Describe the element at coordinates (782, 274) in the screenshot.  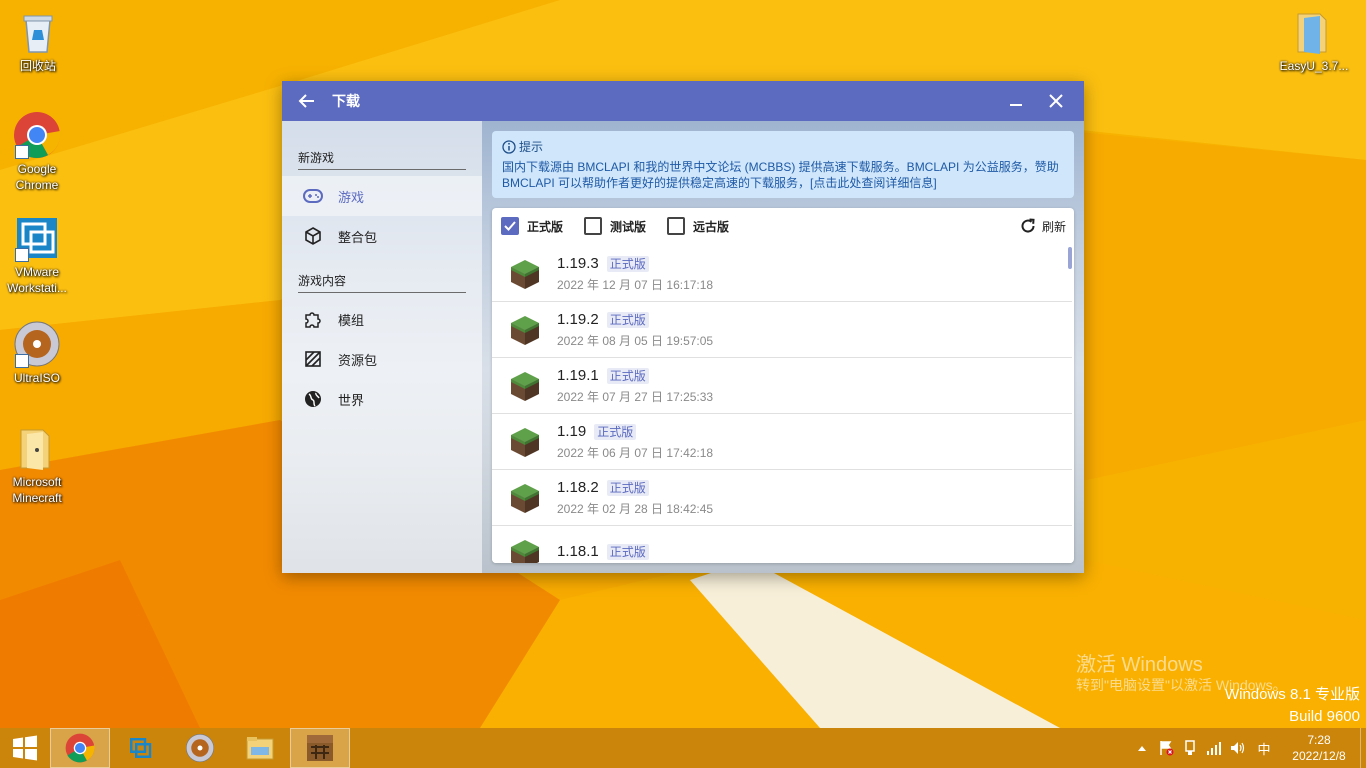
I see `version-row: 1.19.3 正式版 2022 年 12 月 07 日 16:17:18` at that location.